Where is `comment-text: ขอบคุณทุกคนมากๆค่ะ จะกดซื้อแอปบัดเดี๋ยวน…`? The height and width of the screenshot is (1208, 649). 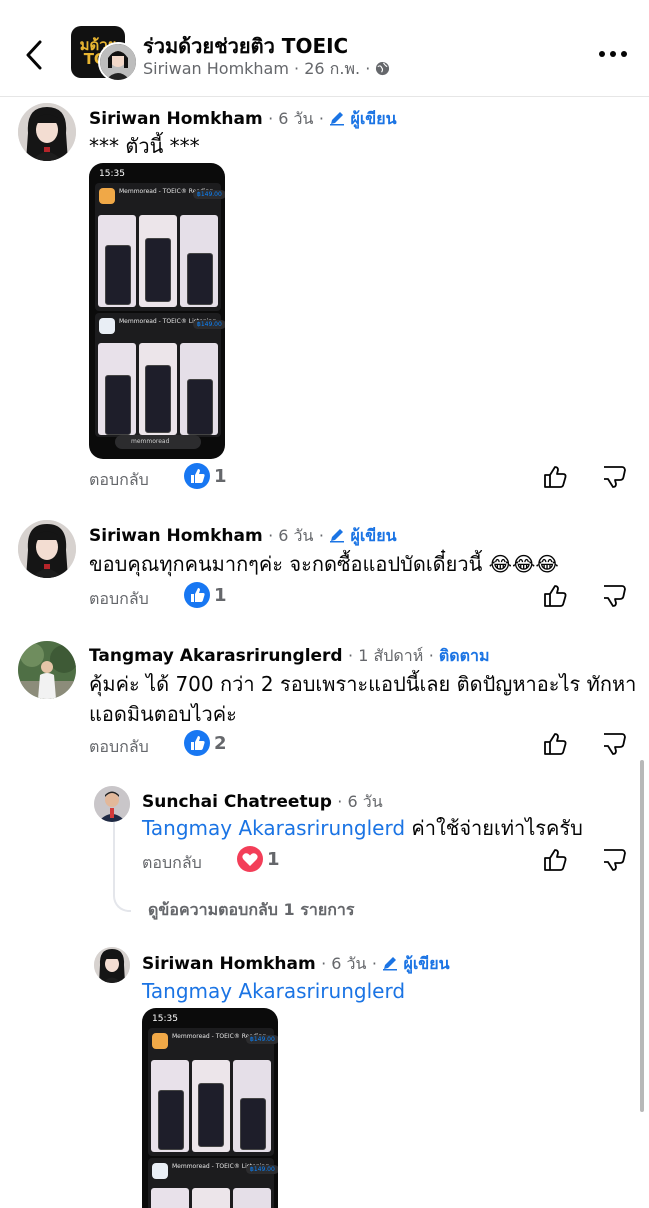 comment-text: ขอบคุณทุกคนมากๆค่ะ จะกดซื้อแอปบัดเดี๋ยวน… is located at coordinates (324, 564).